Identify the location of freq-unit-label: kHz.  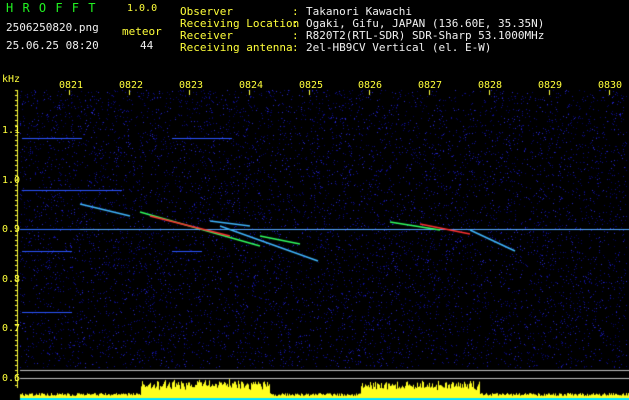
(11, 79).